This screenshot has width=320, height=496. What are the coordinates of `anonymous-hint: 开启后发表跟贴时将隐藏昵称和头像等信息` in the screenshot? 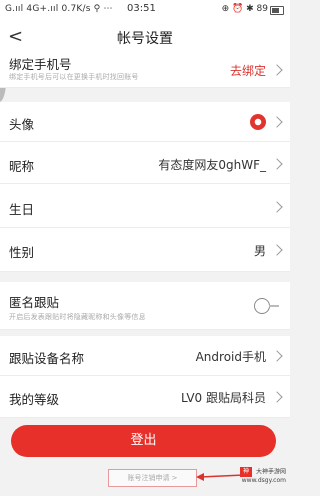 It's located at (77, 317).